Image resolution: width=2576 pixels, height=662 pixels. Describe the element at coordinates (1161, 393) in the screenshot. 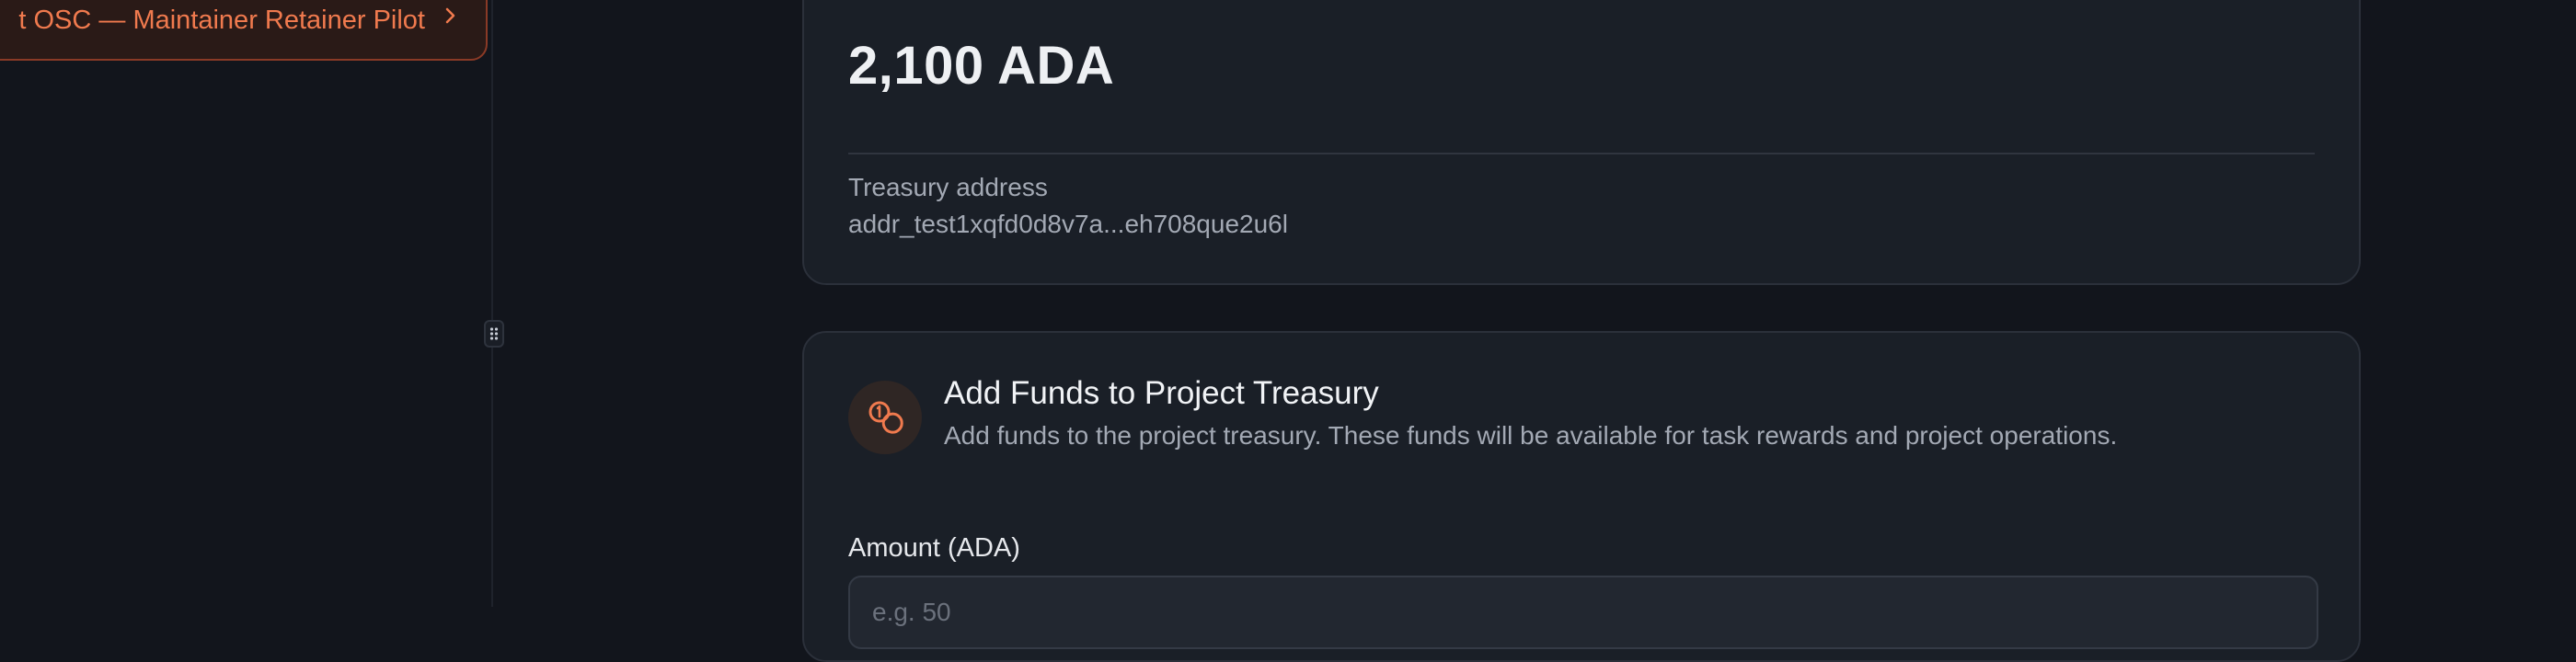

I see `add-funds-title: Add Funds to Project Treasury` at that location.